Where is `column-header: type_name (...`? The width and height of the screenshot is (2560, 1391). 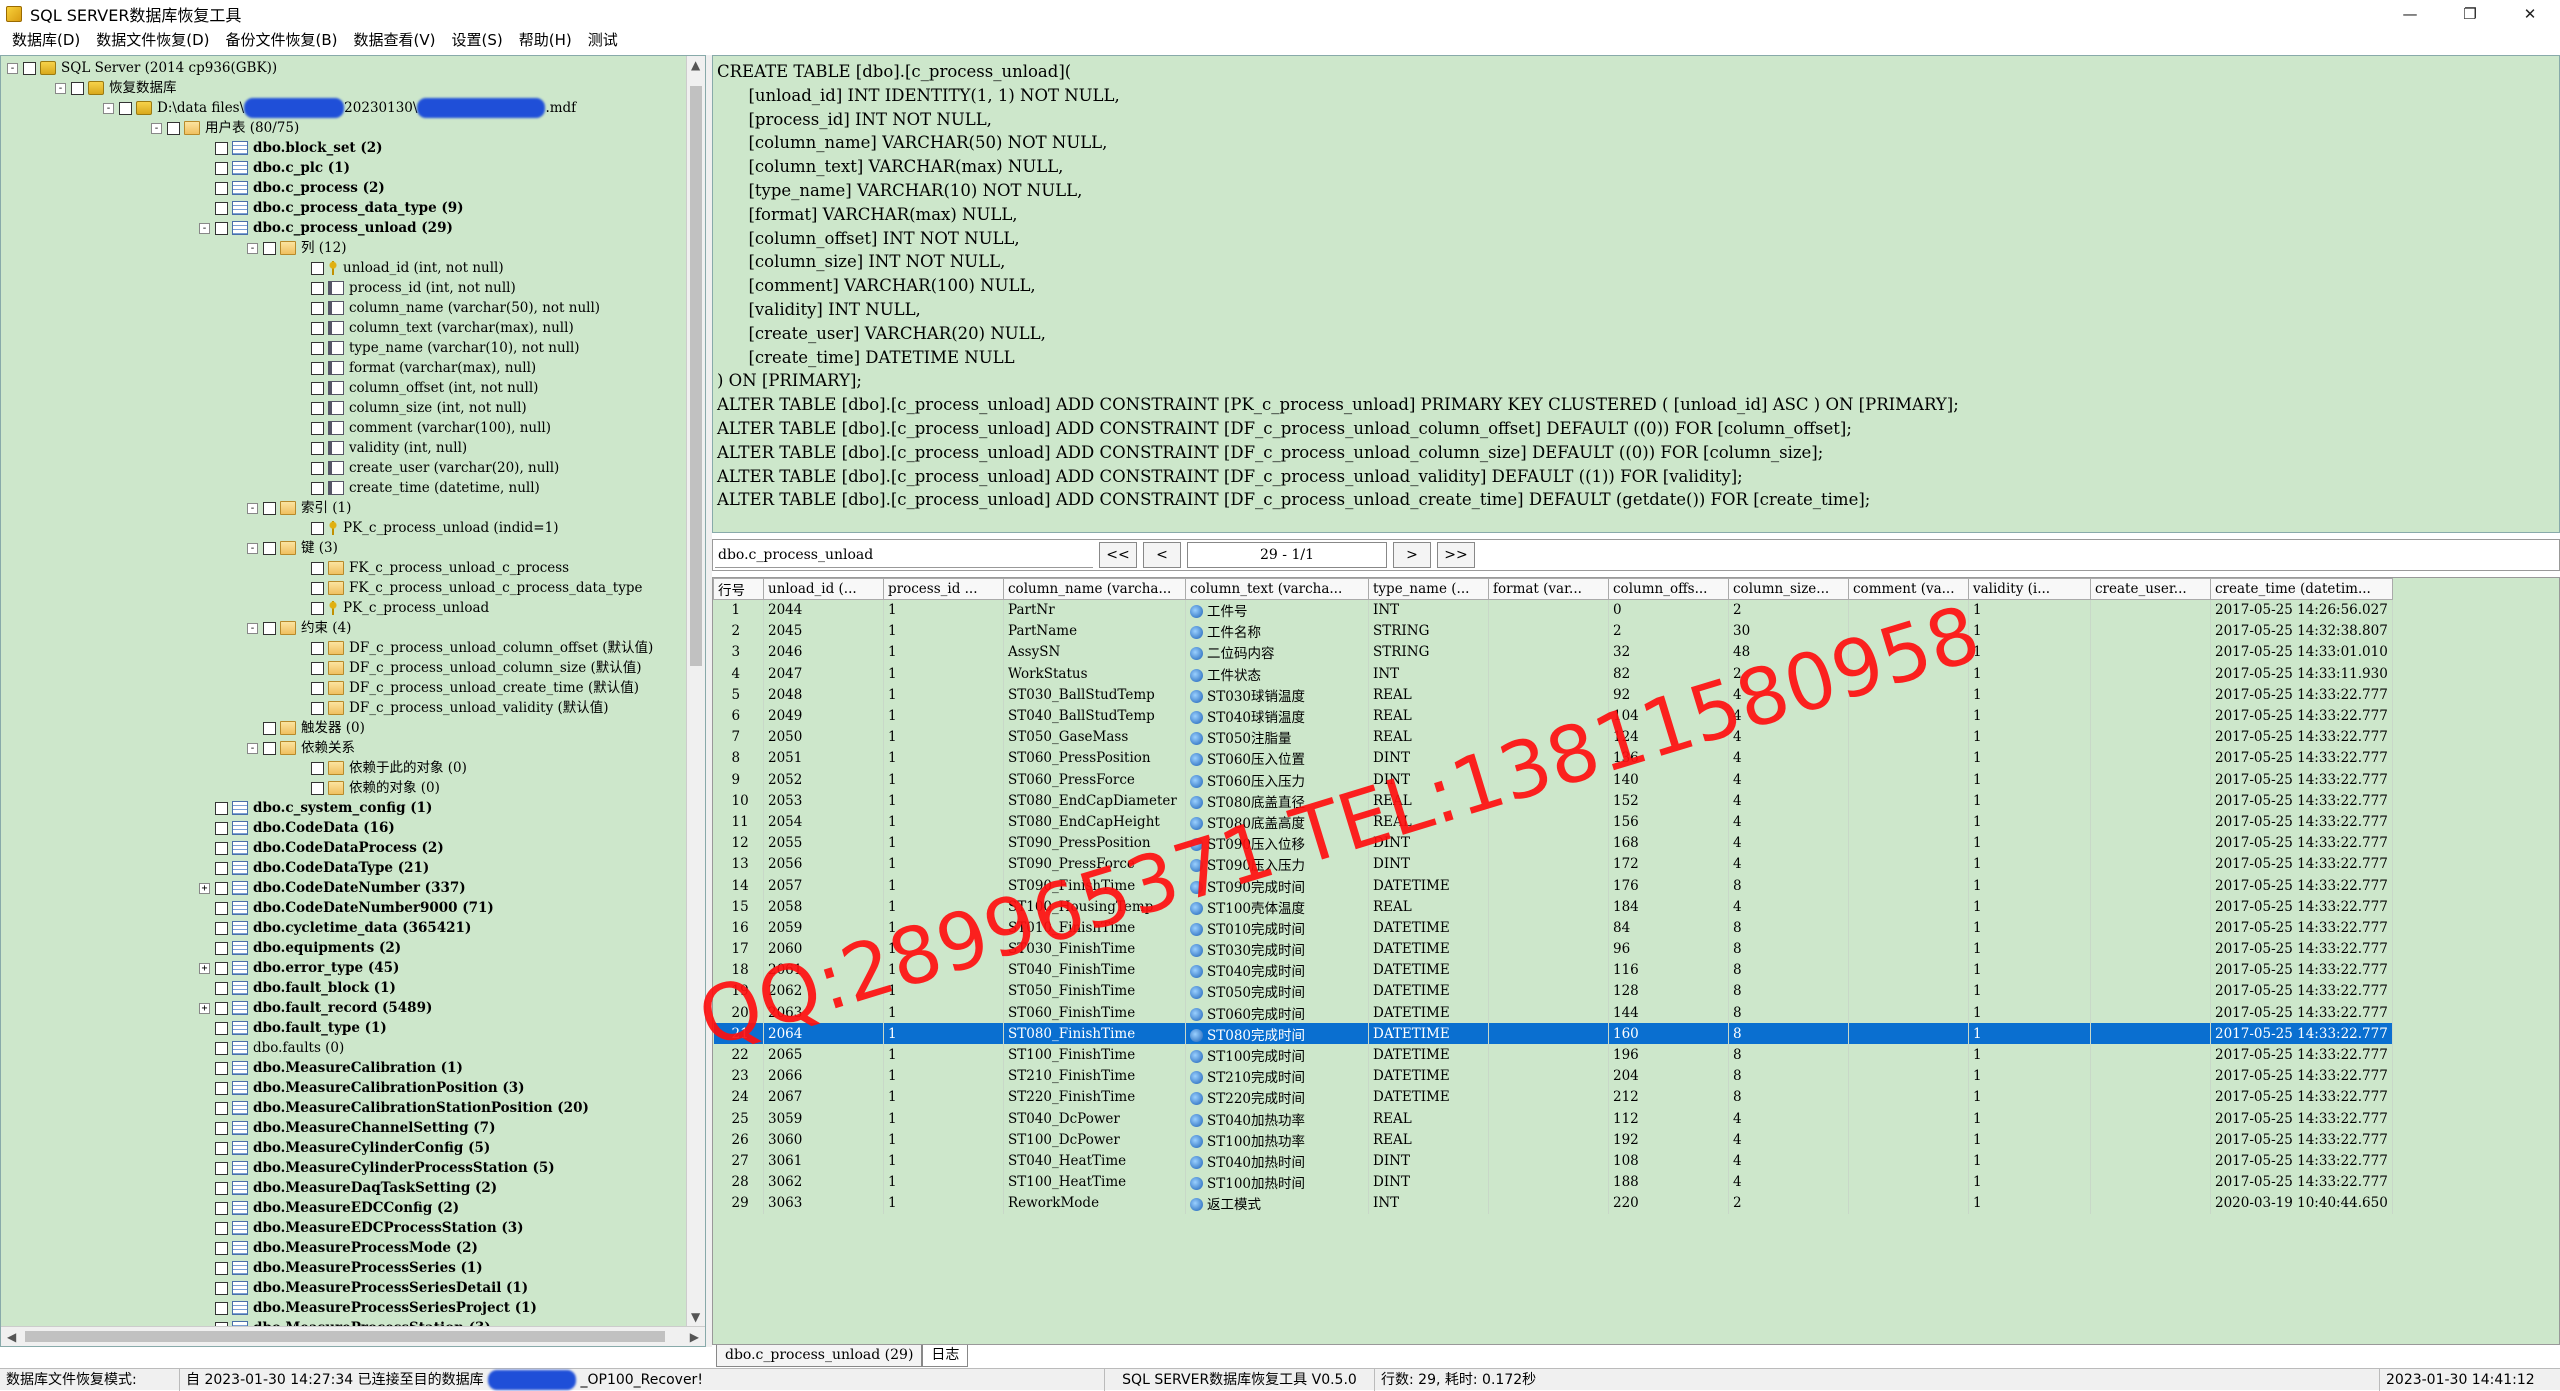 column-header: type_name (... is located at coordinates (1428, 589).